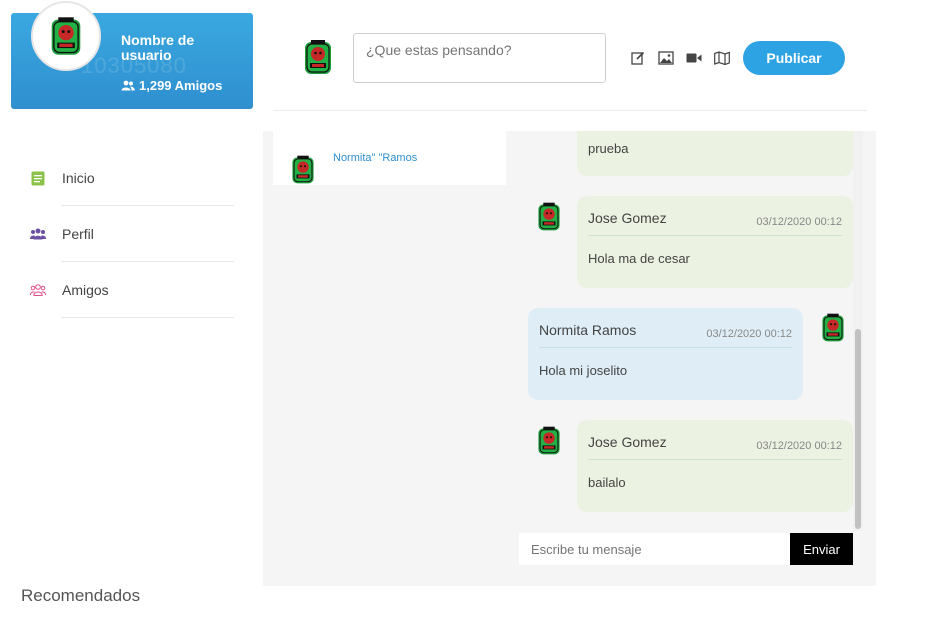 This screenshot has width=928, height=620. Describe the element at coordinates (722, 58) in the screenshot. I see `map-icon` at that location.